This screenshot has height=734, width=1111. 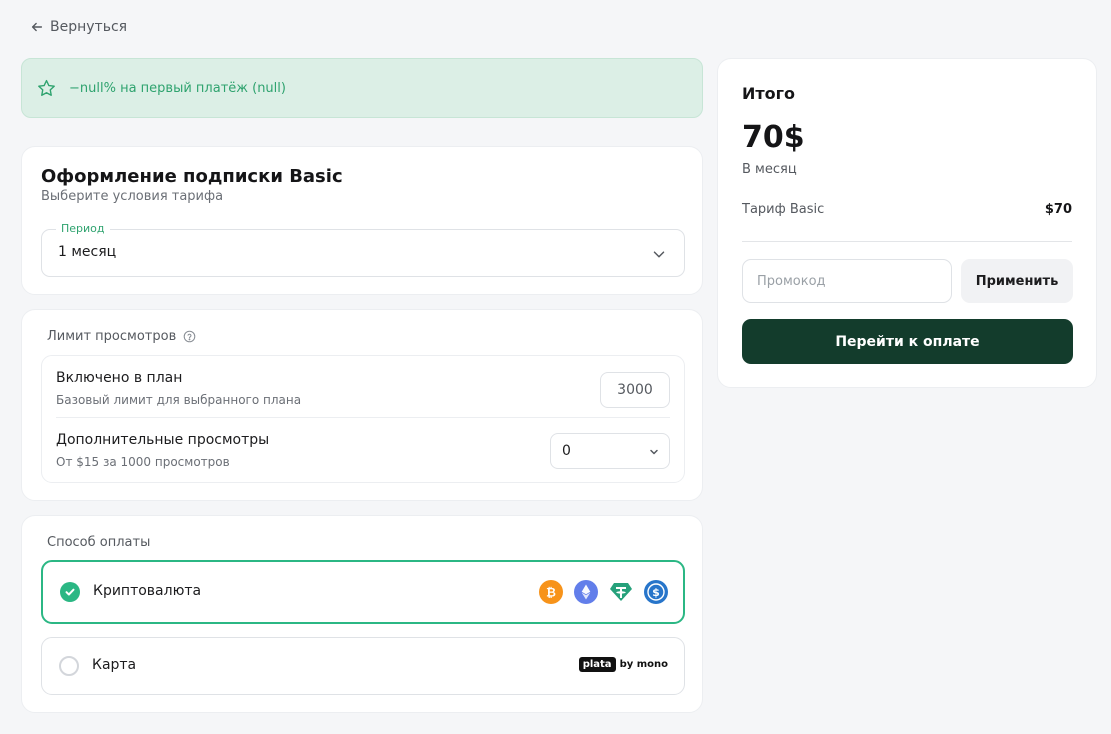 What do you see at coordinates (907, 241) in the screenshot?
I see `divider` at bounding box center [907, 241].